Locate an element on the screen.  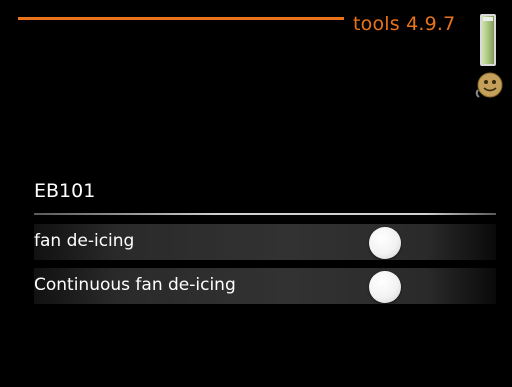
heat-pump-icon is located at coordinates (488, 40).